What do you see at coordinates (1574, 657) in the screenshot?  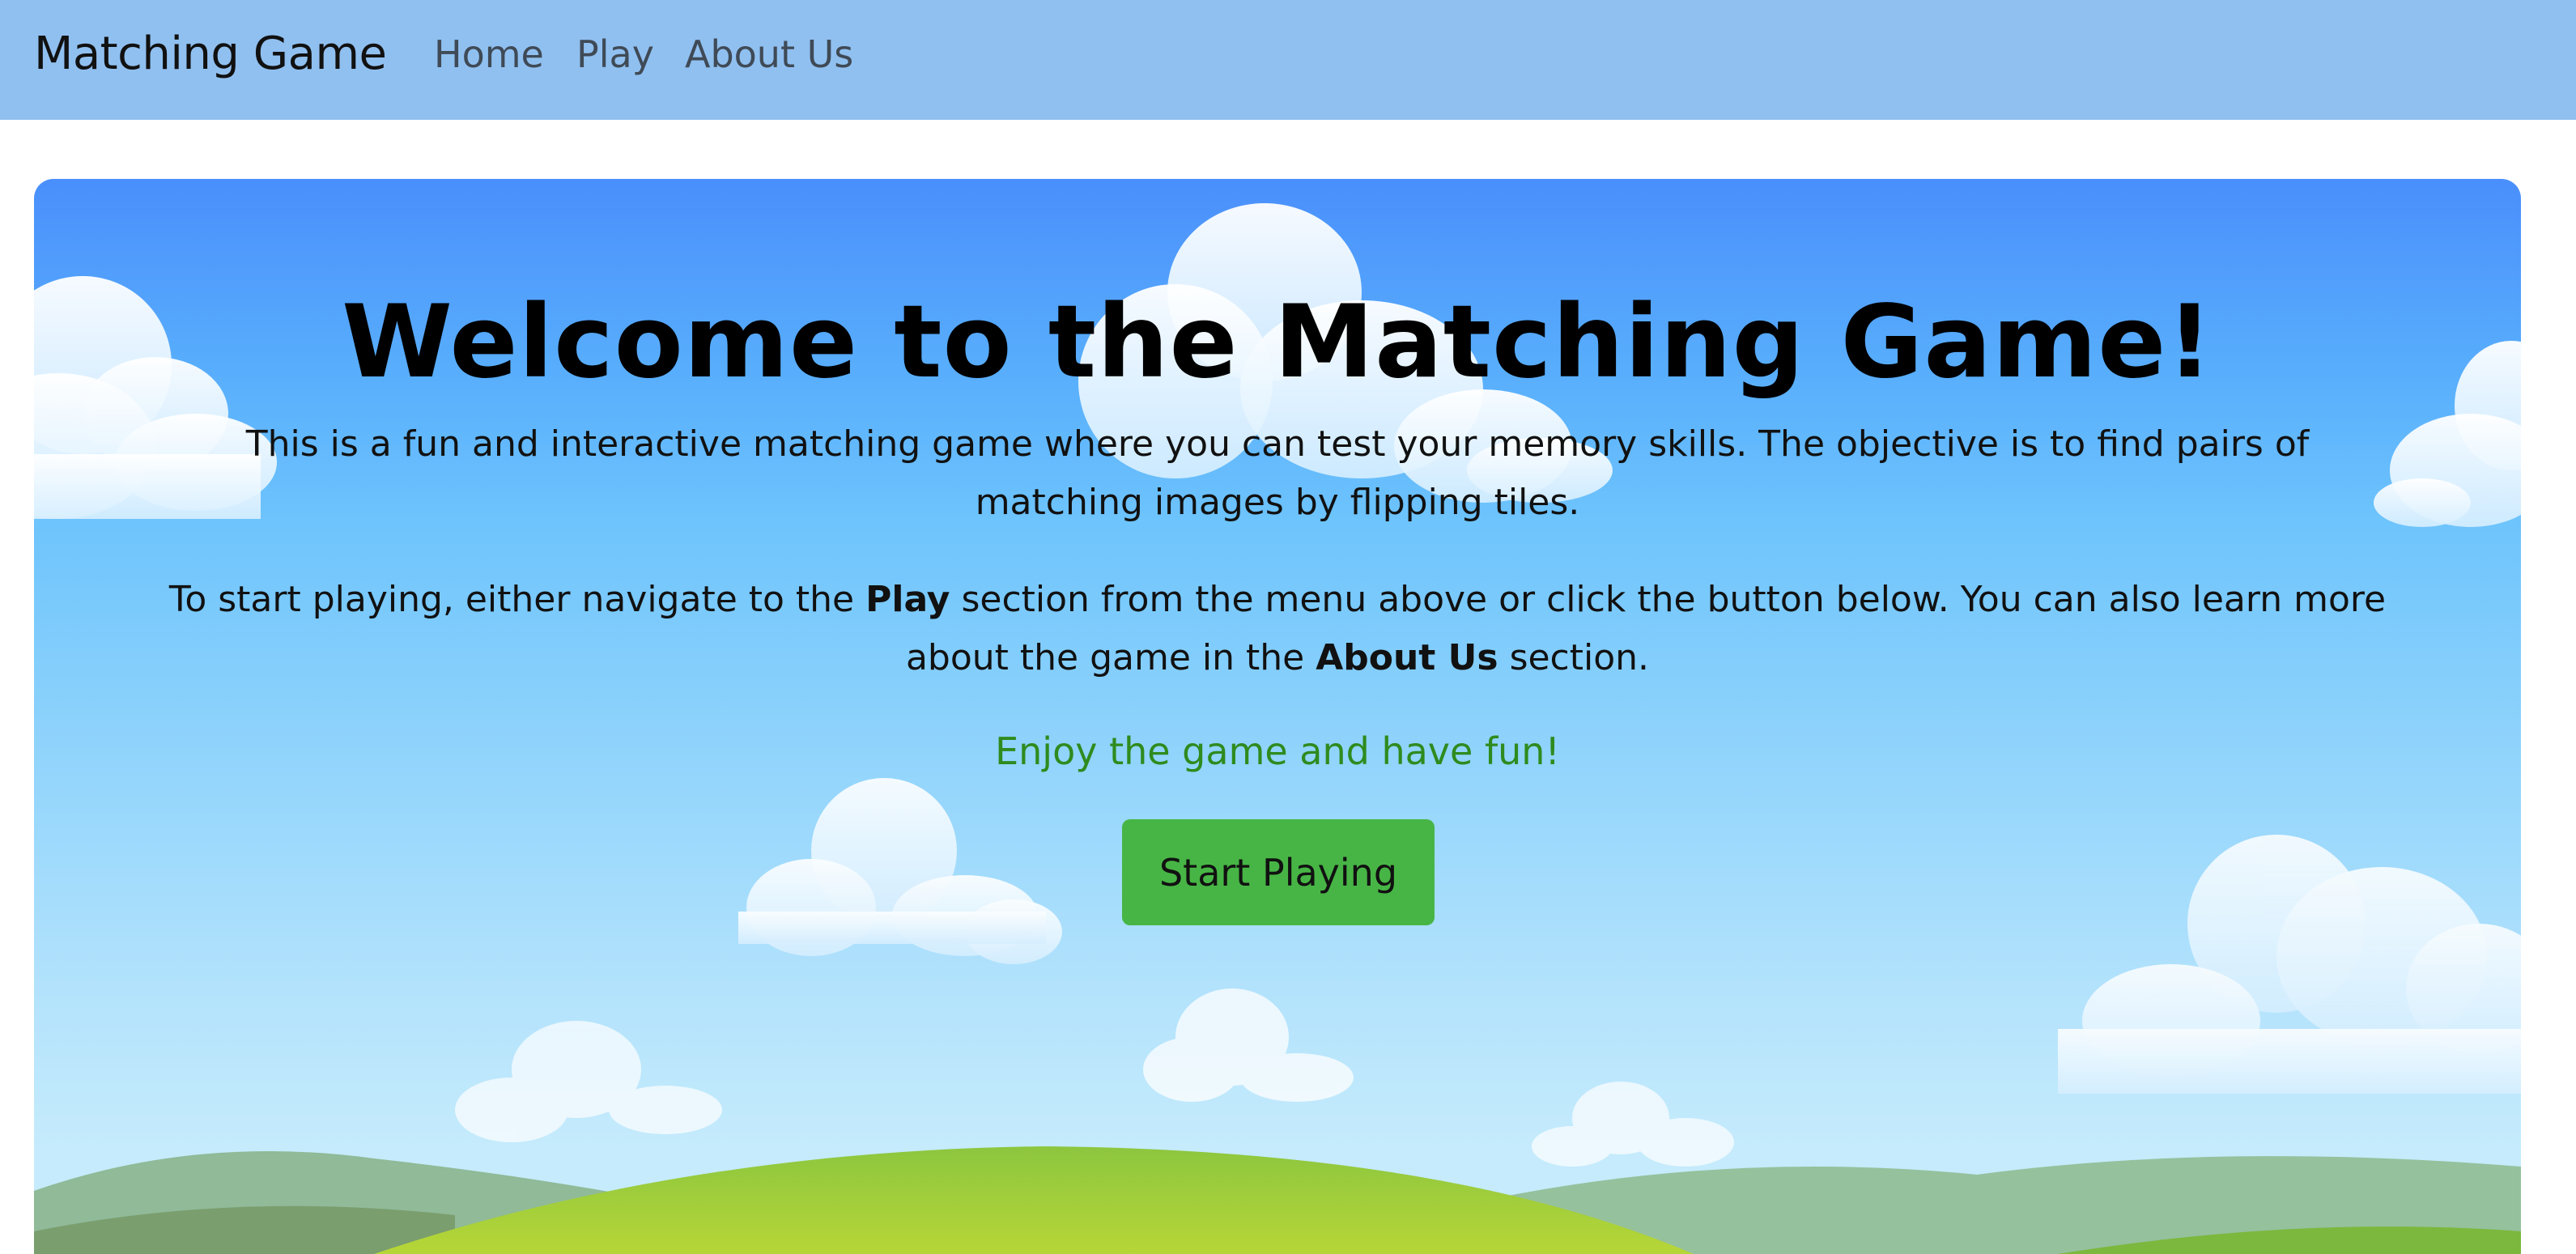 I see `instructions-text: section.` at bounding box center [1574, 657].